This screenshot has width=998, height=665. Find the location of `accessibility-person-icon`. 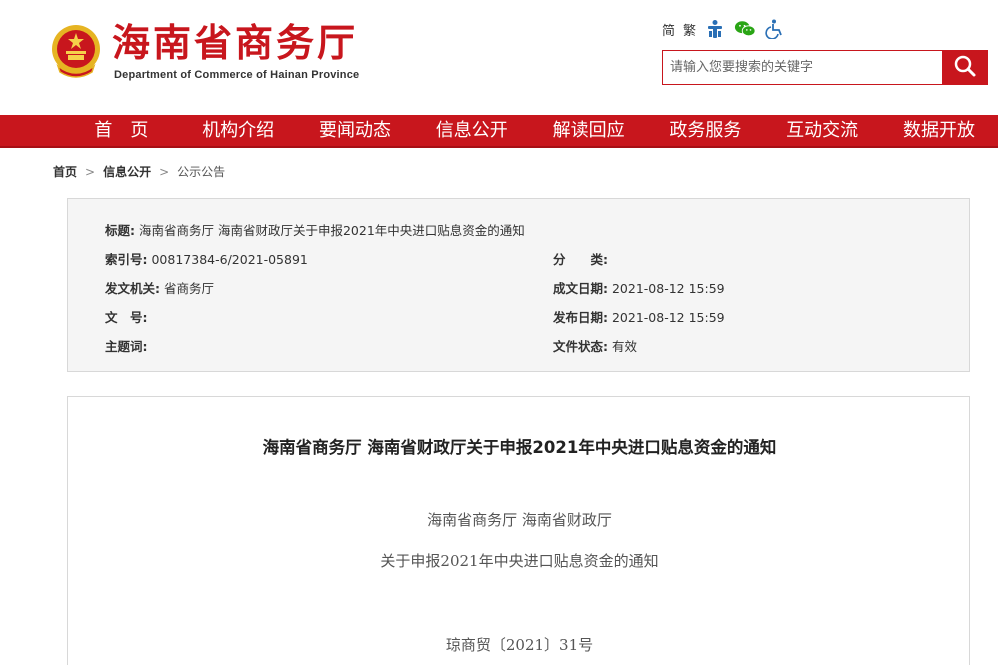

accessibility-person-icon is located at coordinates (715, 29).